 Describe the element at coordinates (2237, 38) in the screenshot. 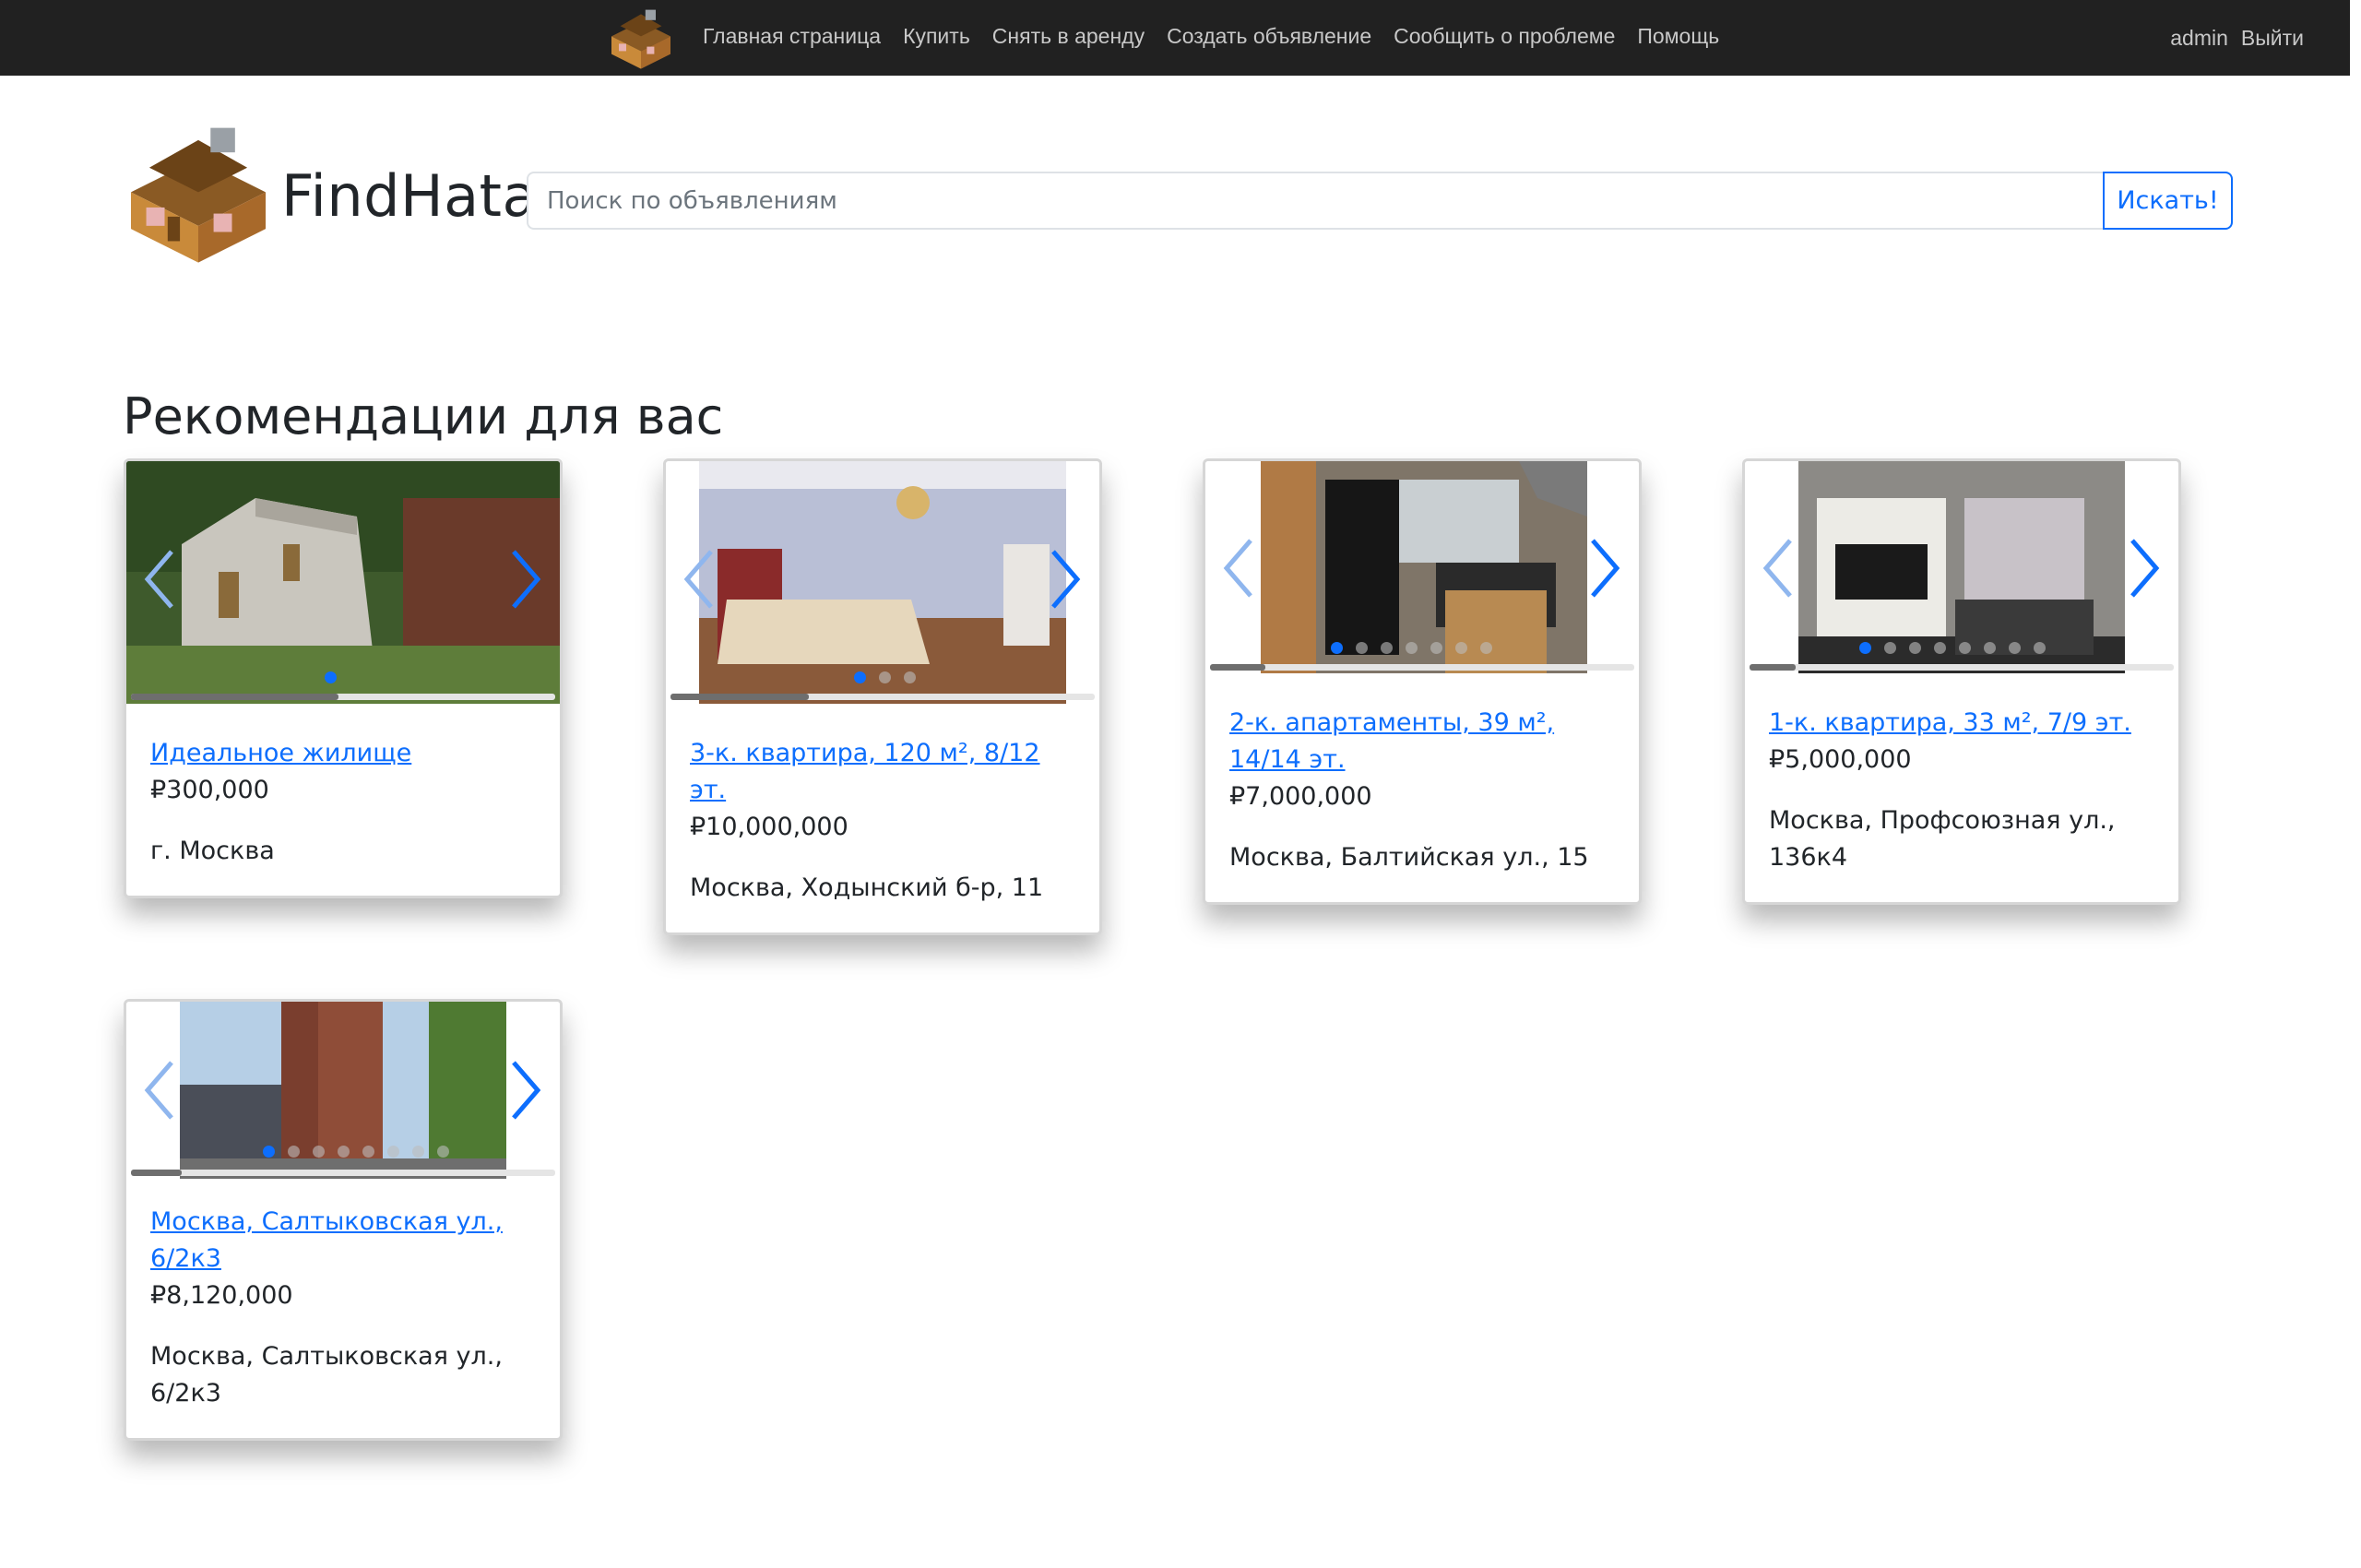

I see `nav-user-area: admin Выйти` at that location.